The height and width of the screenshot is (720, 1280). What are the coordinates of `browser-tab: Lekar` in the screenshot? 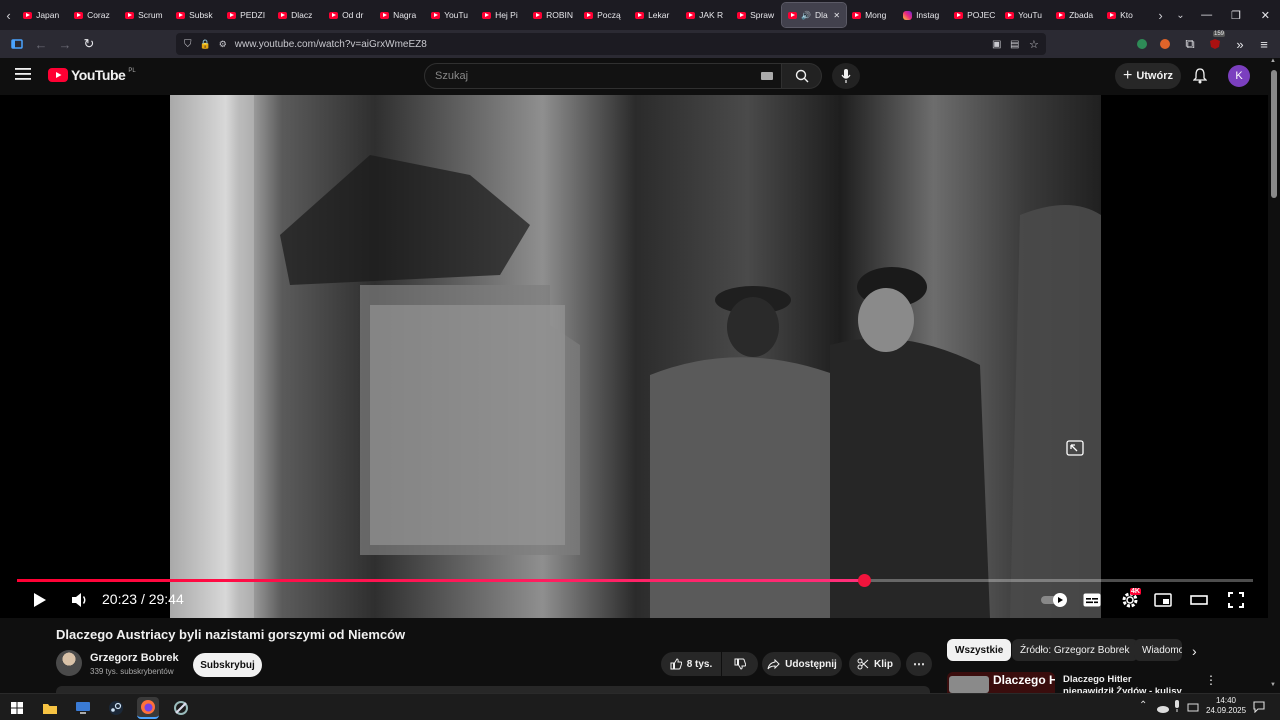 It's located at (654, 15).